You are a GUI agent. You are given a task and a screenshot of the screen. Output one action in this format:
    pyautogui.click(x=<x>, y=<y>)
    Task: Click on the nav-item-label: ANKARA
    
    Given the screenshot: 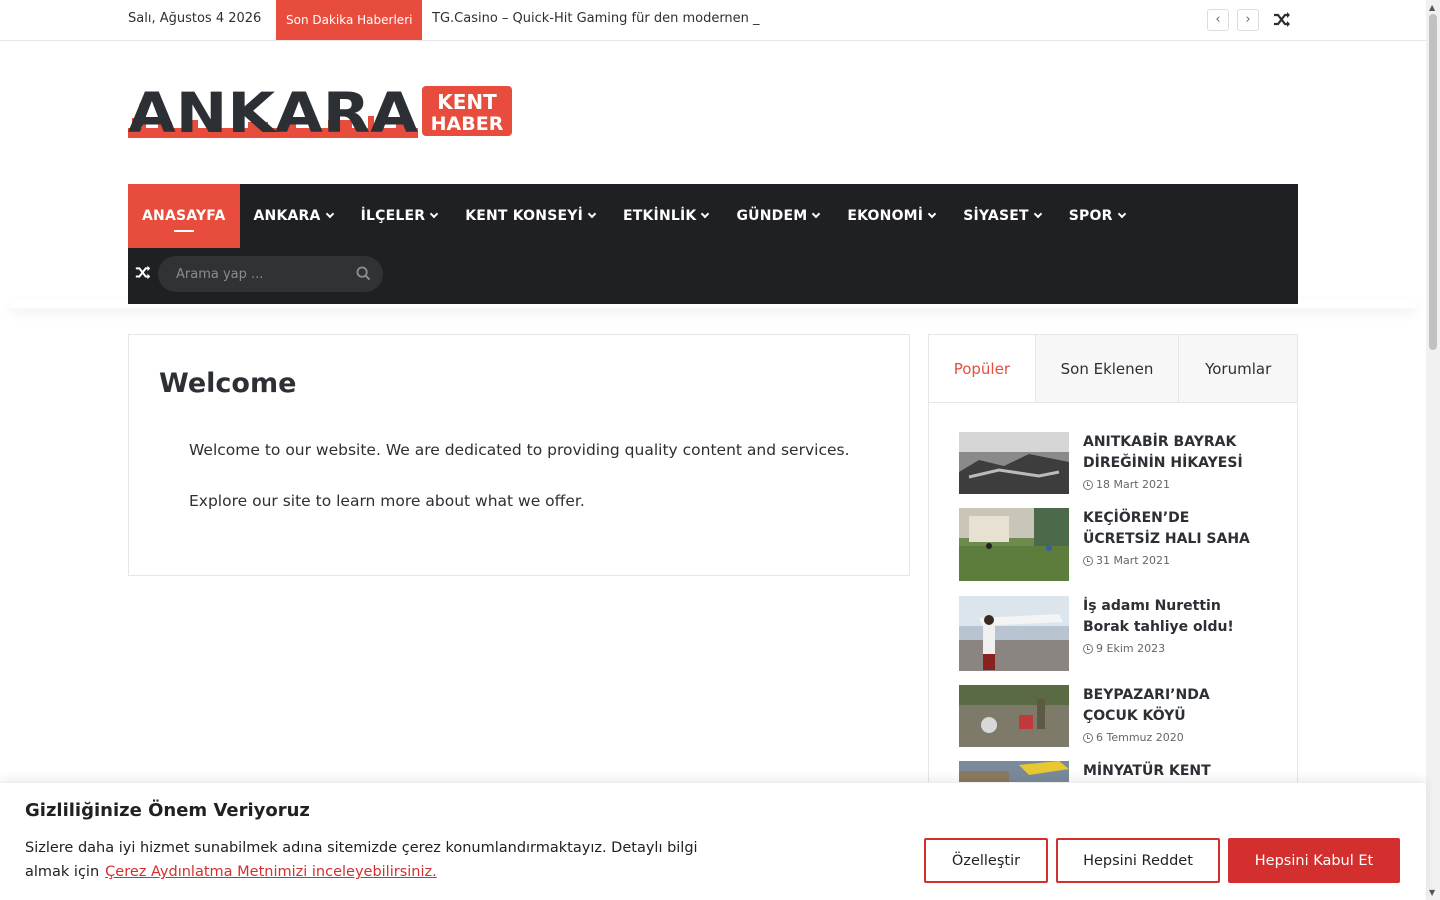 What is the action you would take?
    pyautogui.click(x=287, y=216)
    